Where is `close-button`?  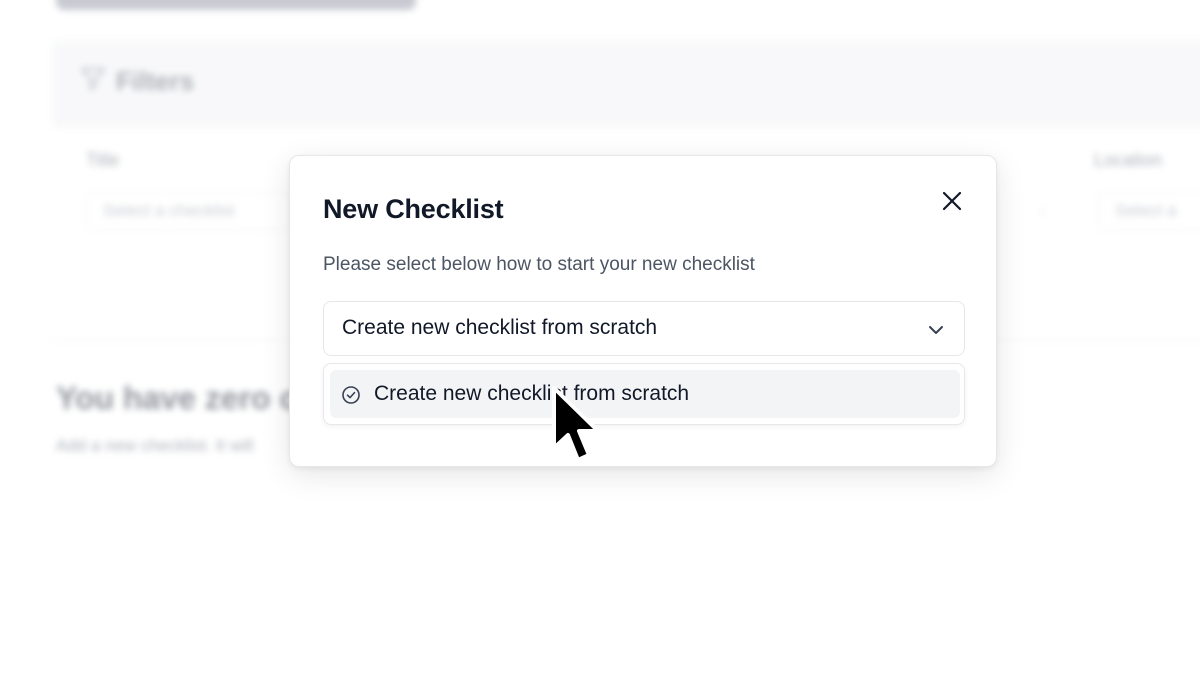 close-button is located at coordinates (952, 201).